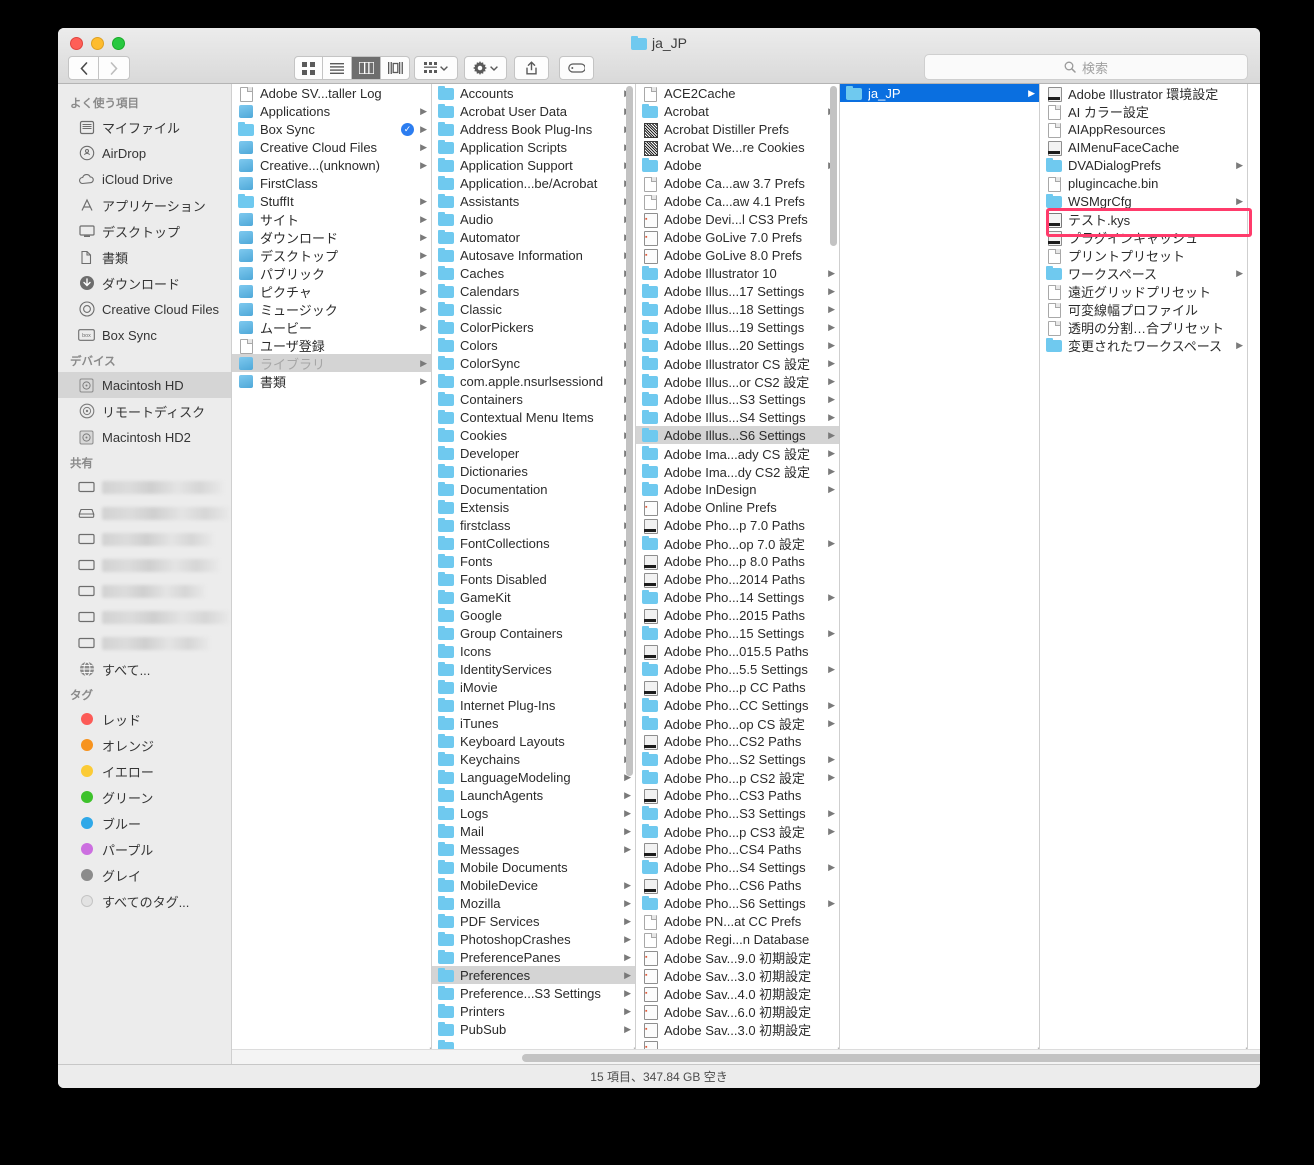 The height and width of the screenshot is (1165, 1314). Describe the element at coordinates (737, 741) in the screenshot. I see `file-row: Adobe Pho...CS2 Paths` at that location.